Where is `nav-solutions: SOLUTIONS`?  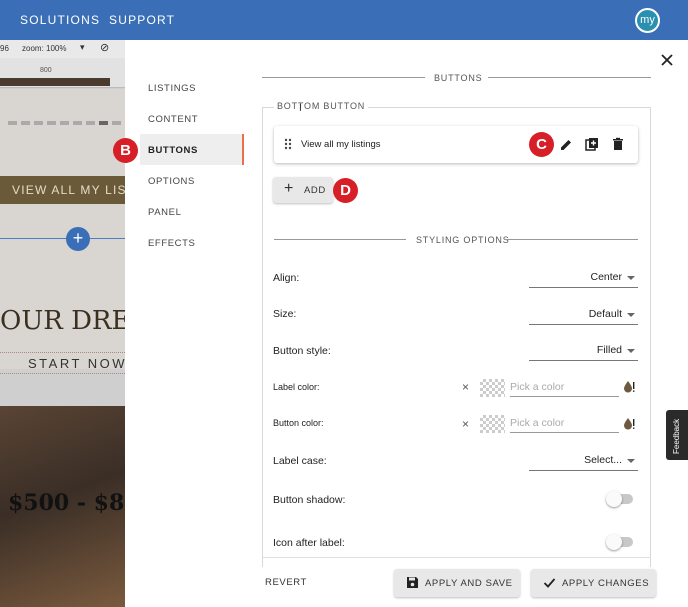
nav-solutions: SOLUTIONS is located at coordinates (60, 20).